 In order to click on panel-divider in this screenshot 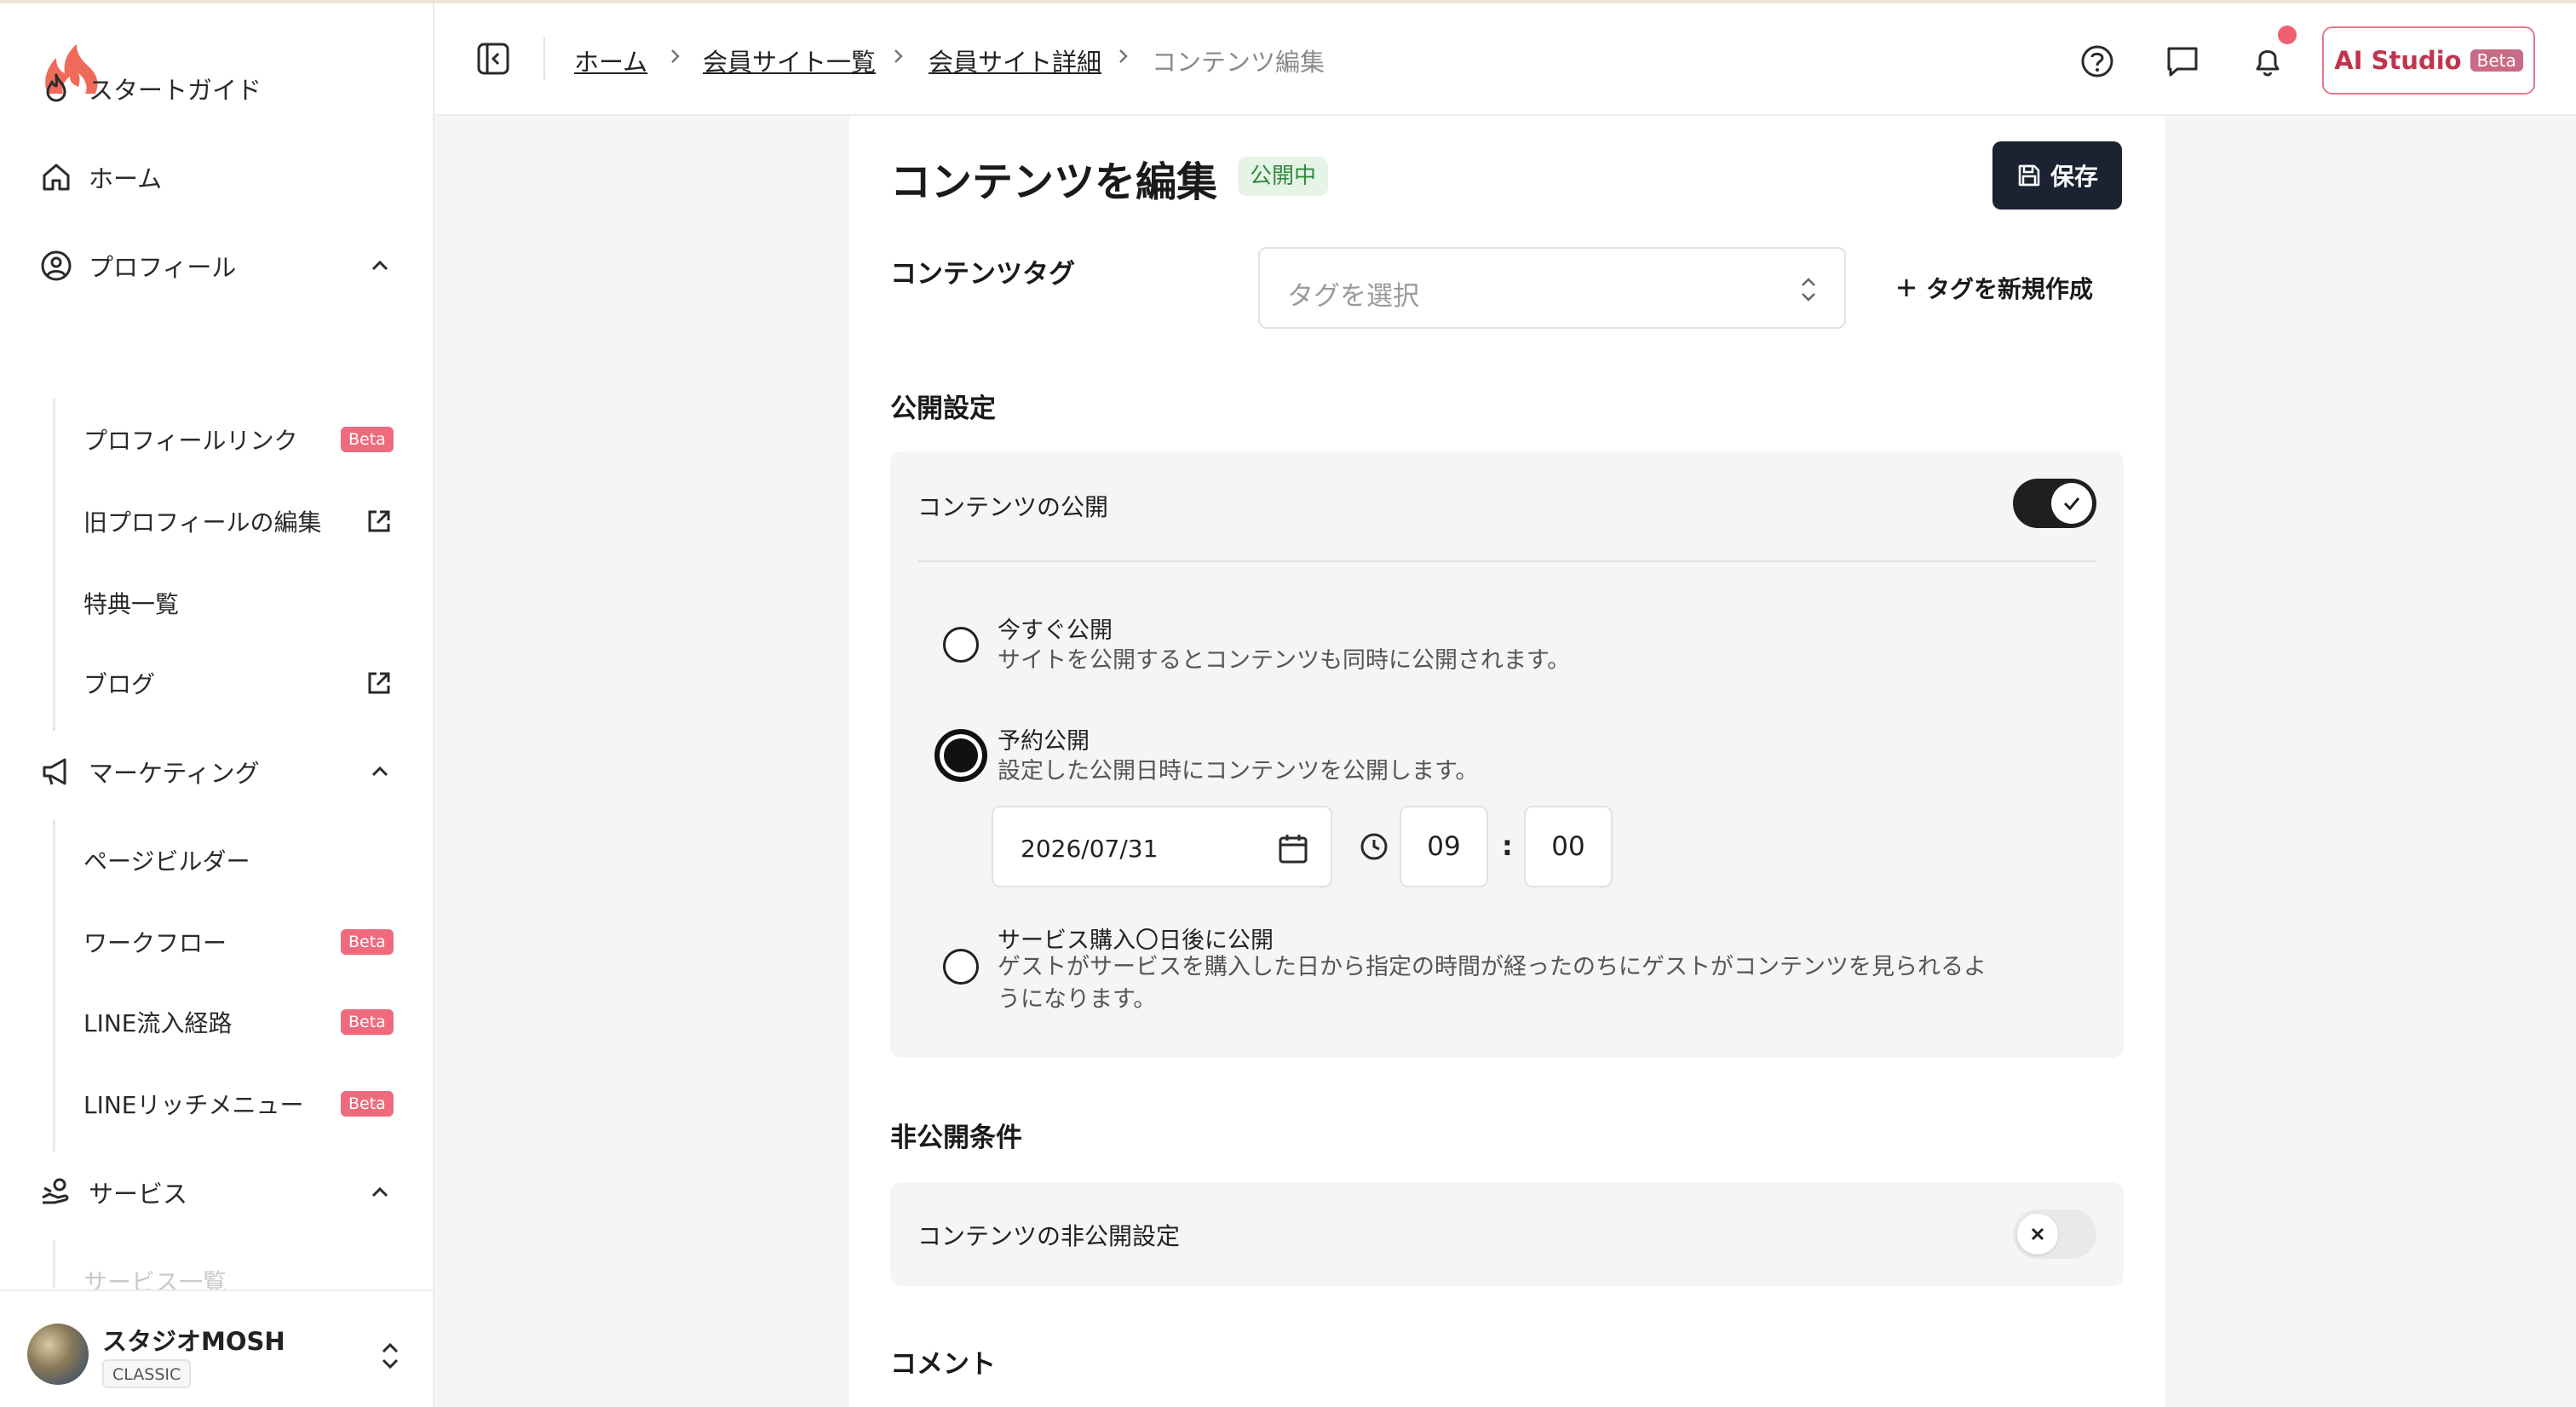, I will do `click(1507, 561)`.